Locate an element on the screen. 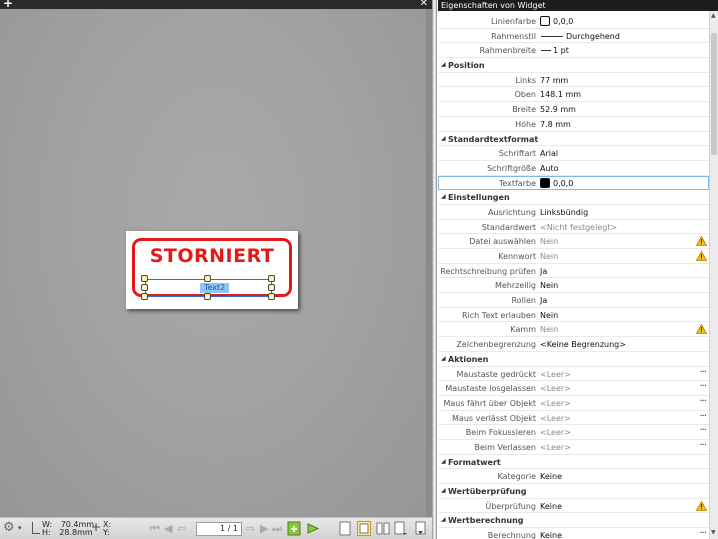  resize-handle-top-left is located at coordinates (144, 278).